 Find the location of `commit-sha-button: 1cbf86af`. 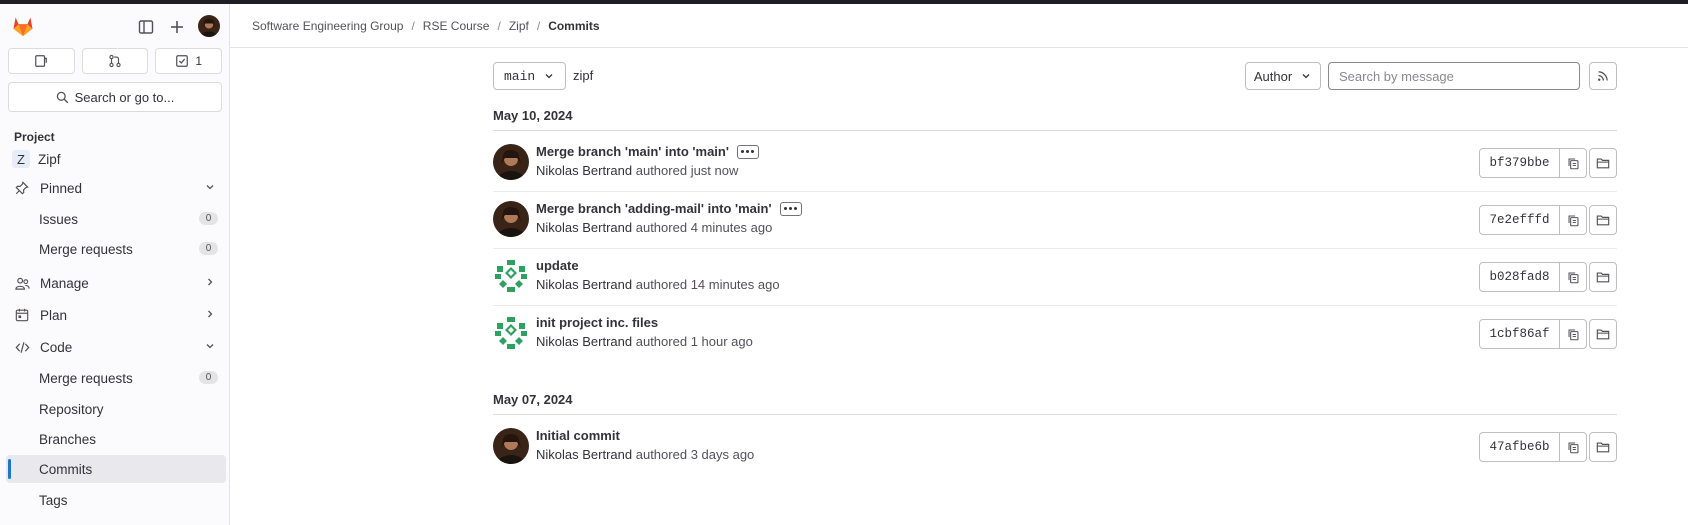

commit-sha-button: 1cbf86af is located at coordinates (1519, 334).